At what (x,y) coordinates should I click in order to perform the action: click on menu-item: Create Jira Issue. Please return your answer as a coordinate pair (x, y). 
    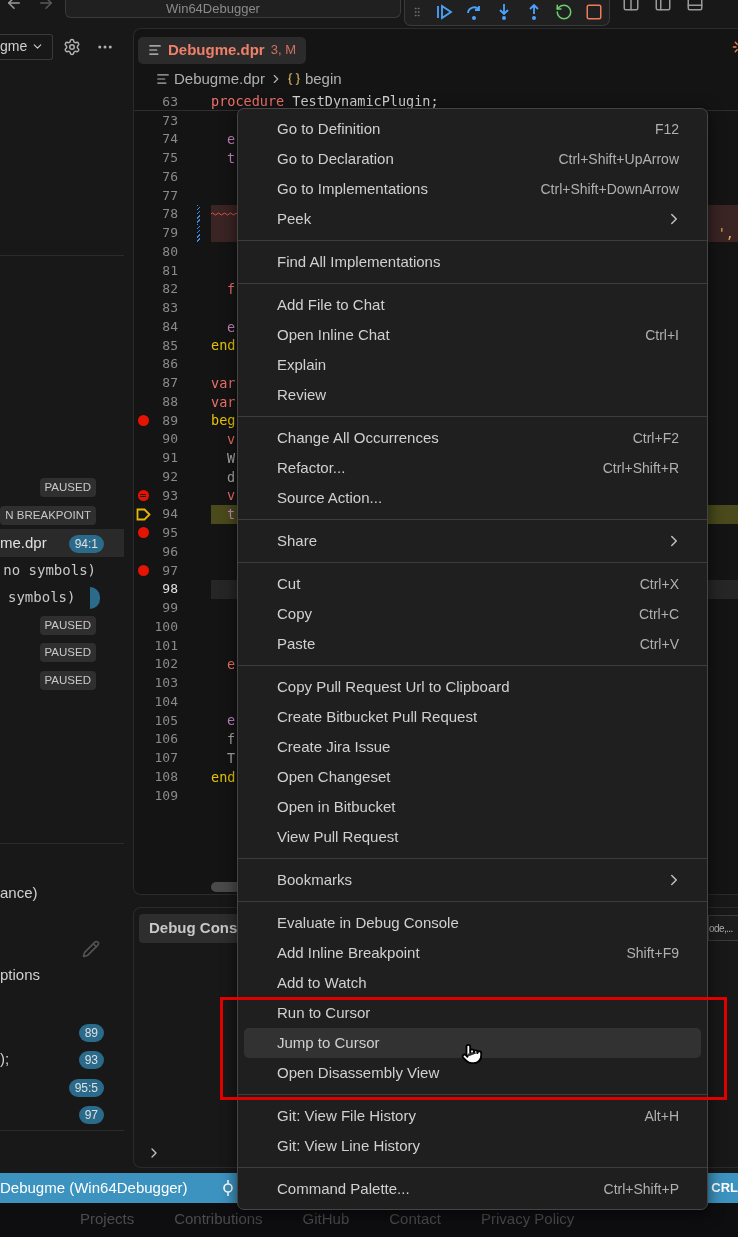
    Looking at the image, I should click on (472, 747).